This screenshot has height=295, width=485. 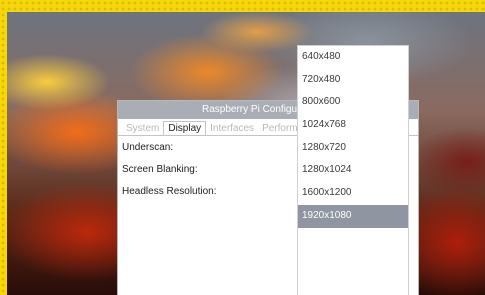 I want to click on tab-system: System, so click(x=142, y=128).